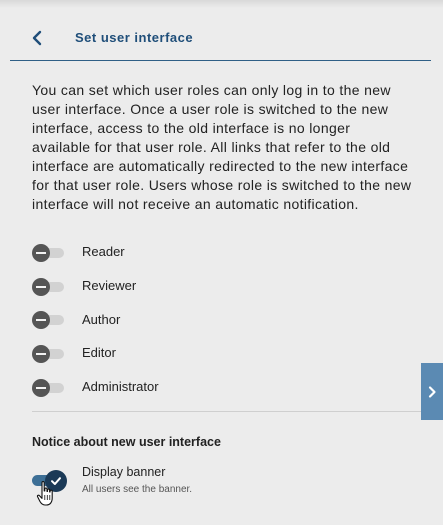 This screenshot has width=443, height=525. I want to click on editor-toggle, so click(48, 354).